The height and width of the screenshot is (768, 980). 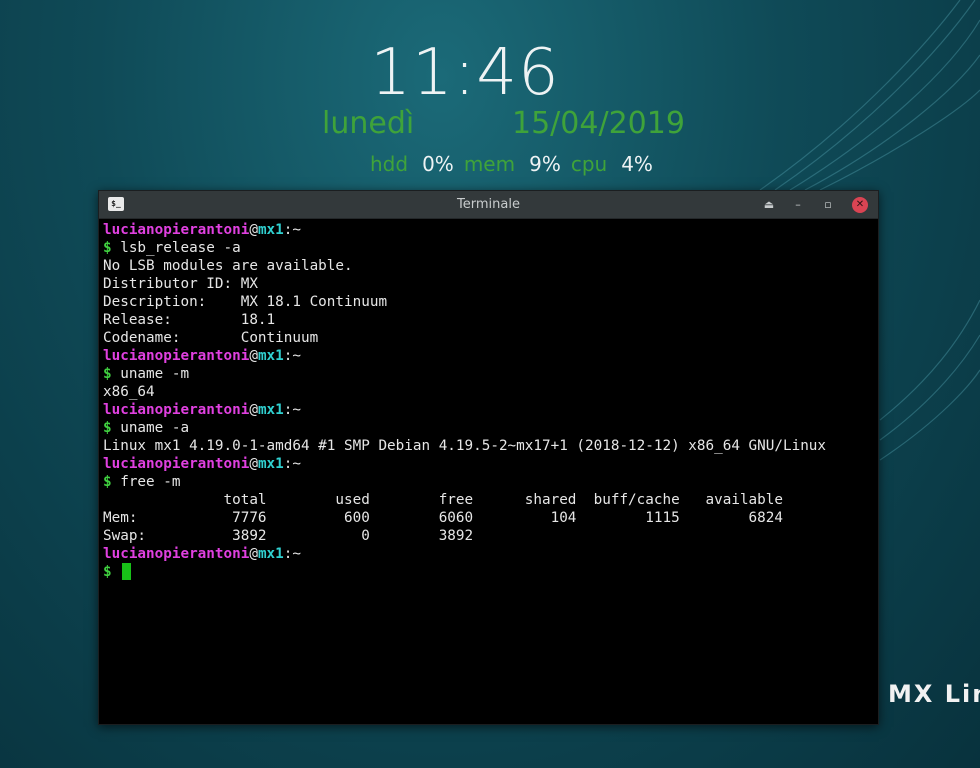 I want to click on stat-mem-label: mem, so click(x=489, y=164).